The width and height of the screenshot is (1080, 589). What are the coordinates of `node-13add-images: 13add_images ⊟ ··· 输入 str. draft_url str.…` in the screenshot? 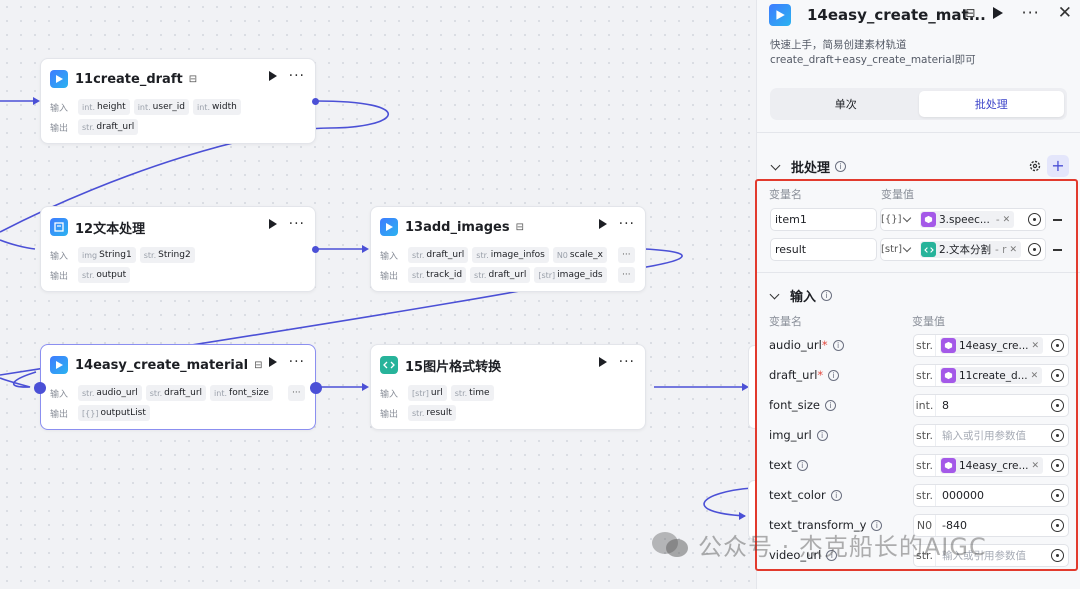 It's located at (508, 249).